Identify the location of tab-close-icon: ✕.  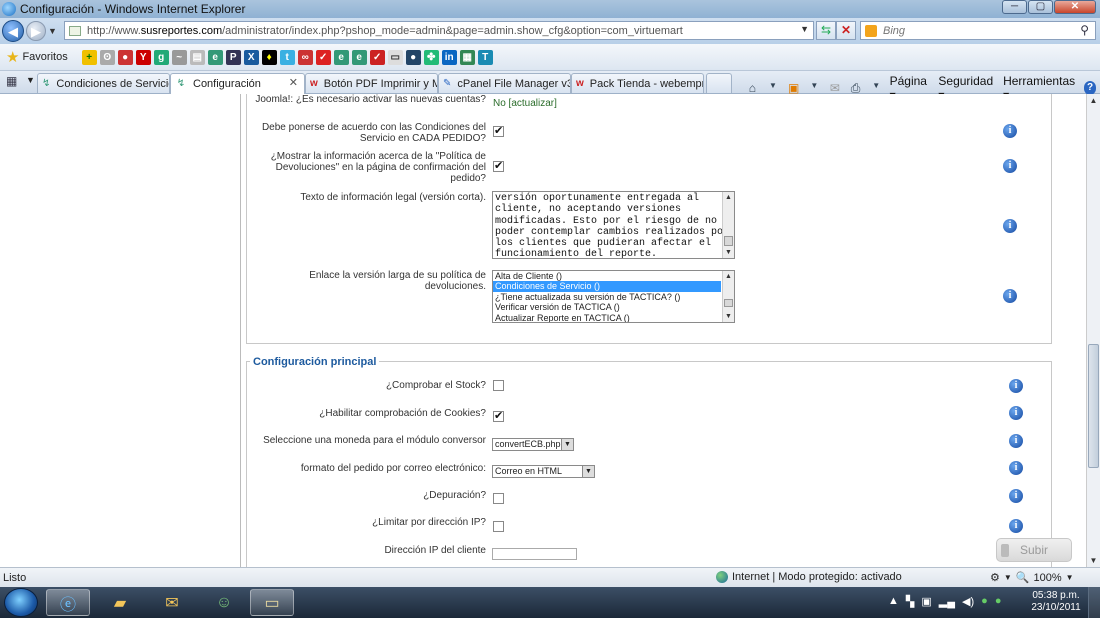
(293, 82).